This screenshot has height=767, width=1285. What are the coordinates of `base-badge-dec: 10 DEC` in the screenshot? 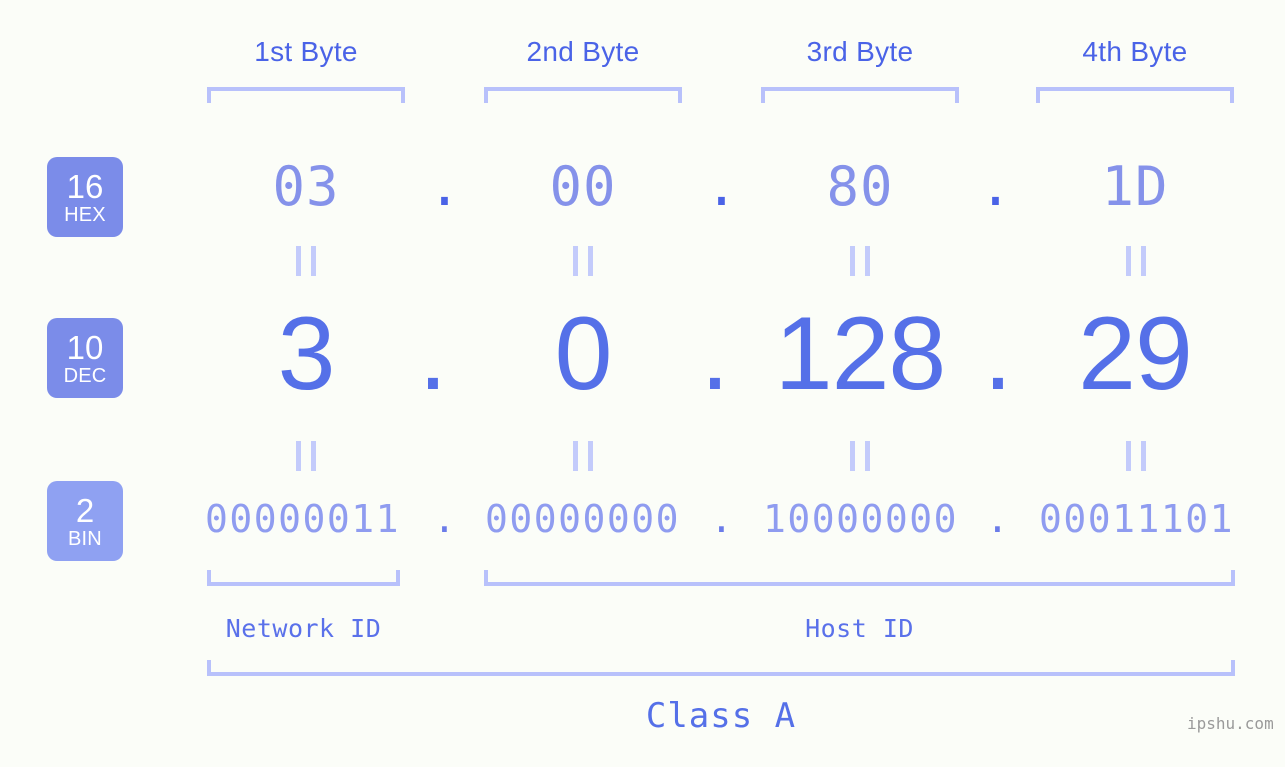 It's located at (85, 358).